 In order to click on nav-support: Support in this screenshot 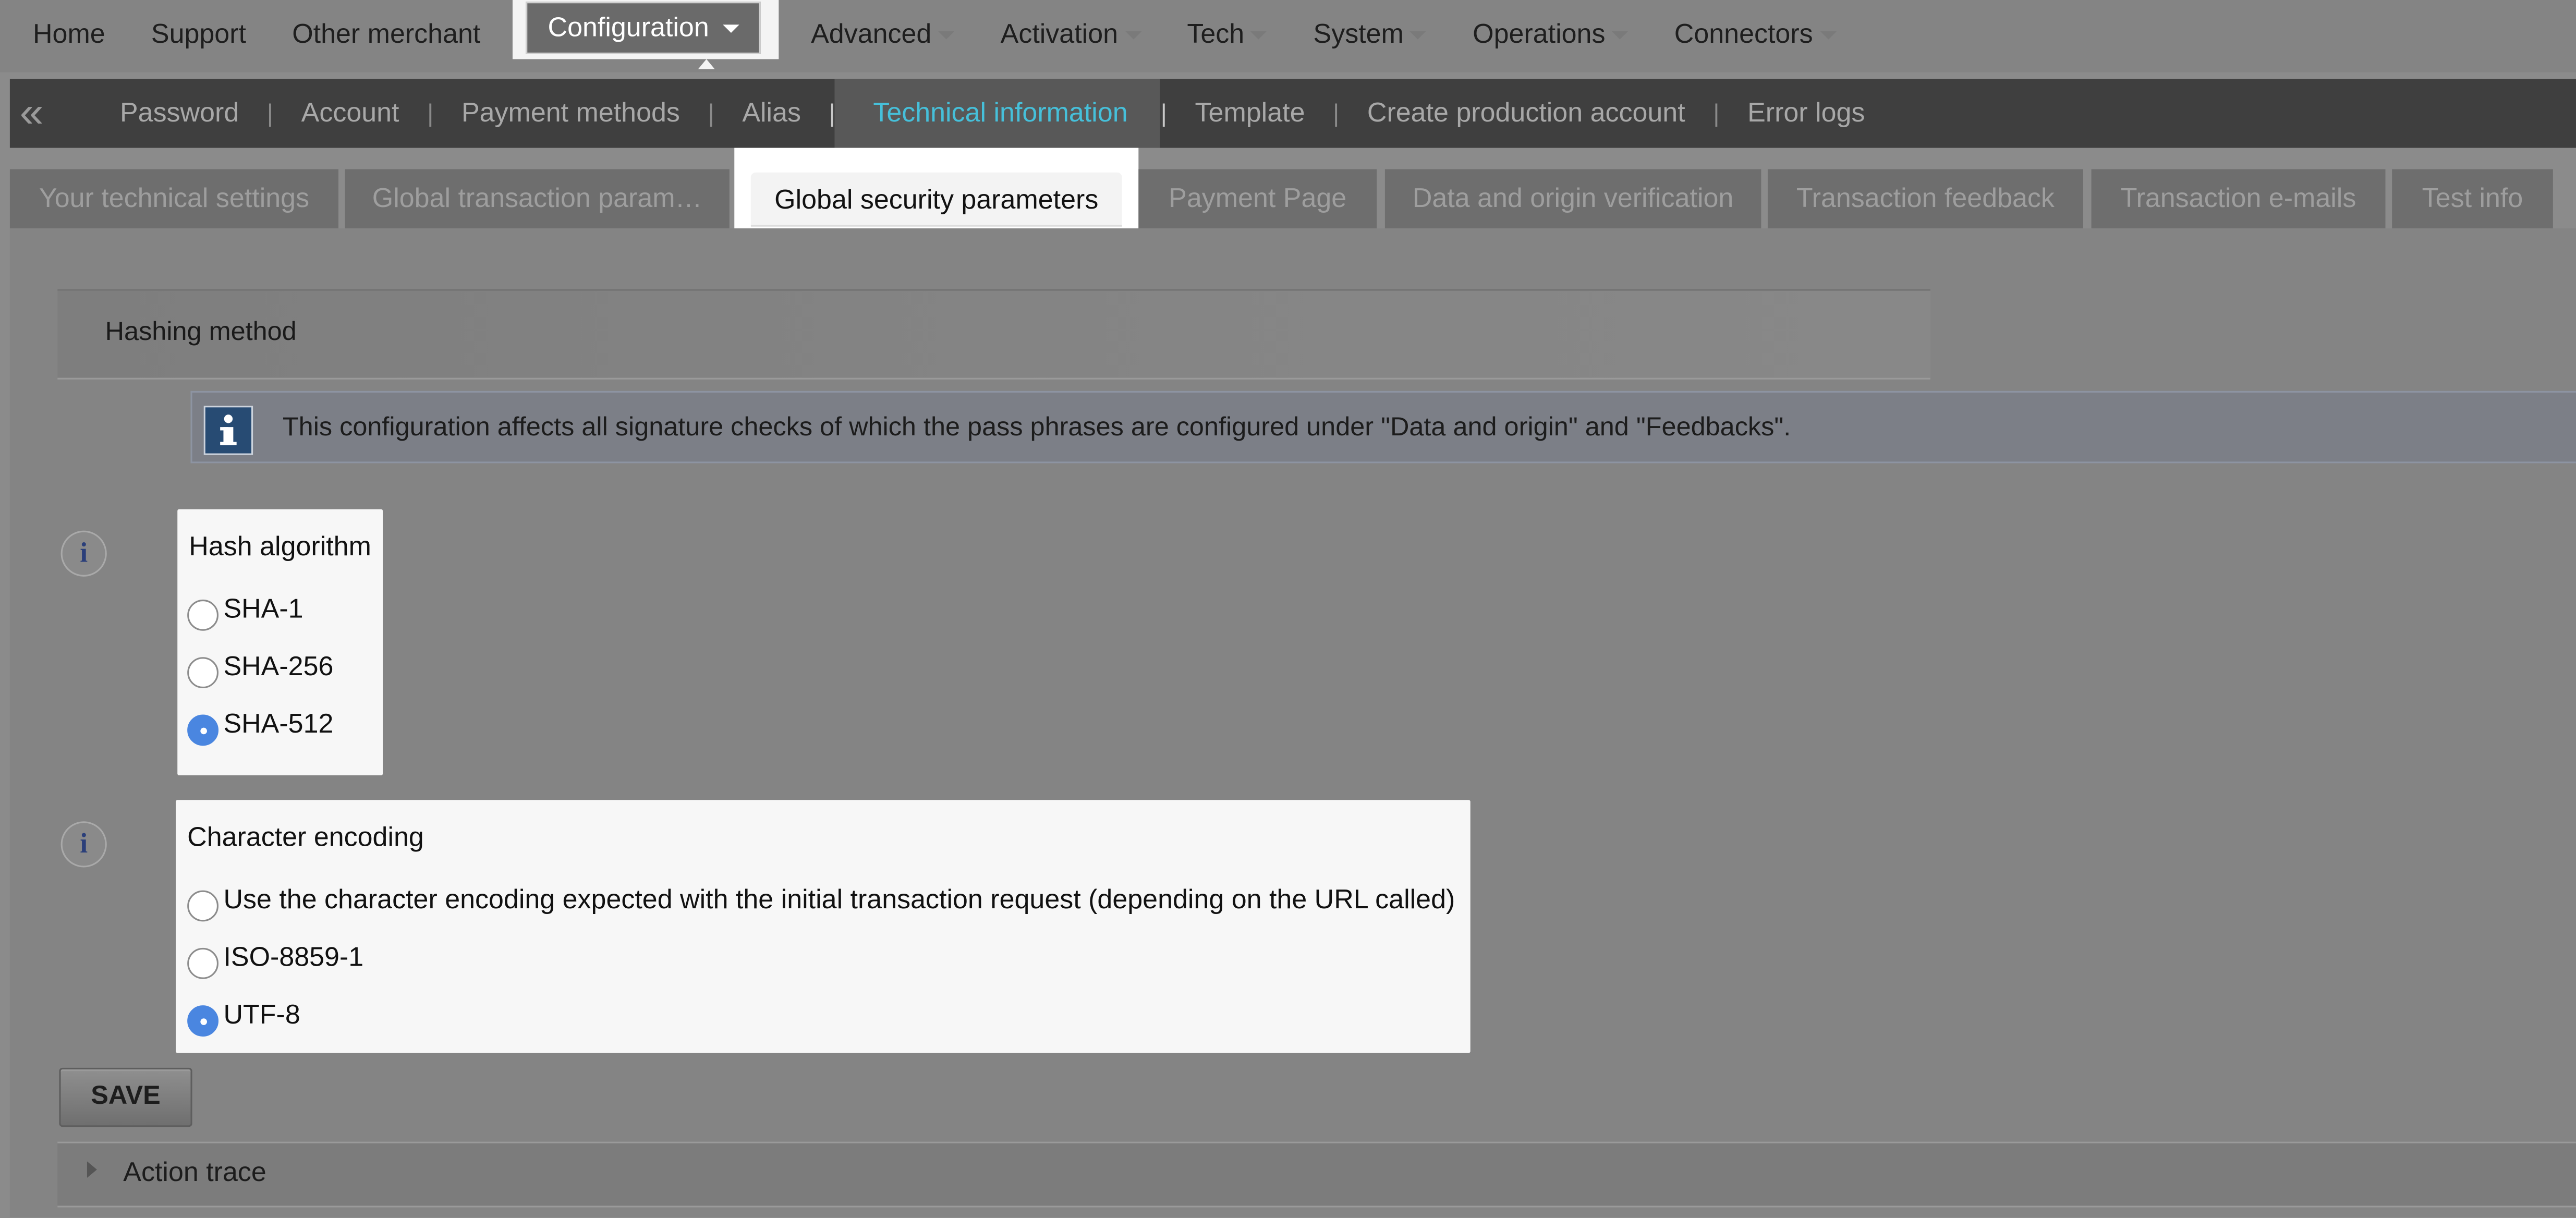, I will do `click(198, 36)`.